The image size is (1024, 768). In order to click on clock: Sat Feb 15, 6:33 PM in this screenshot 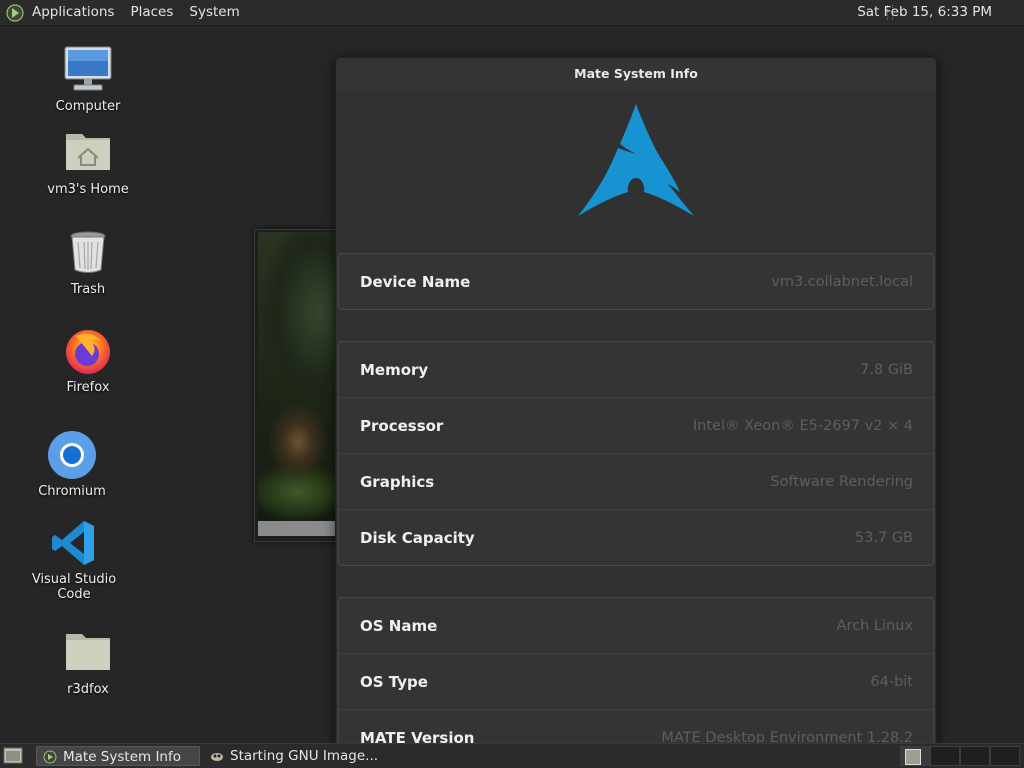, I will do `click(924, 12)`.